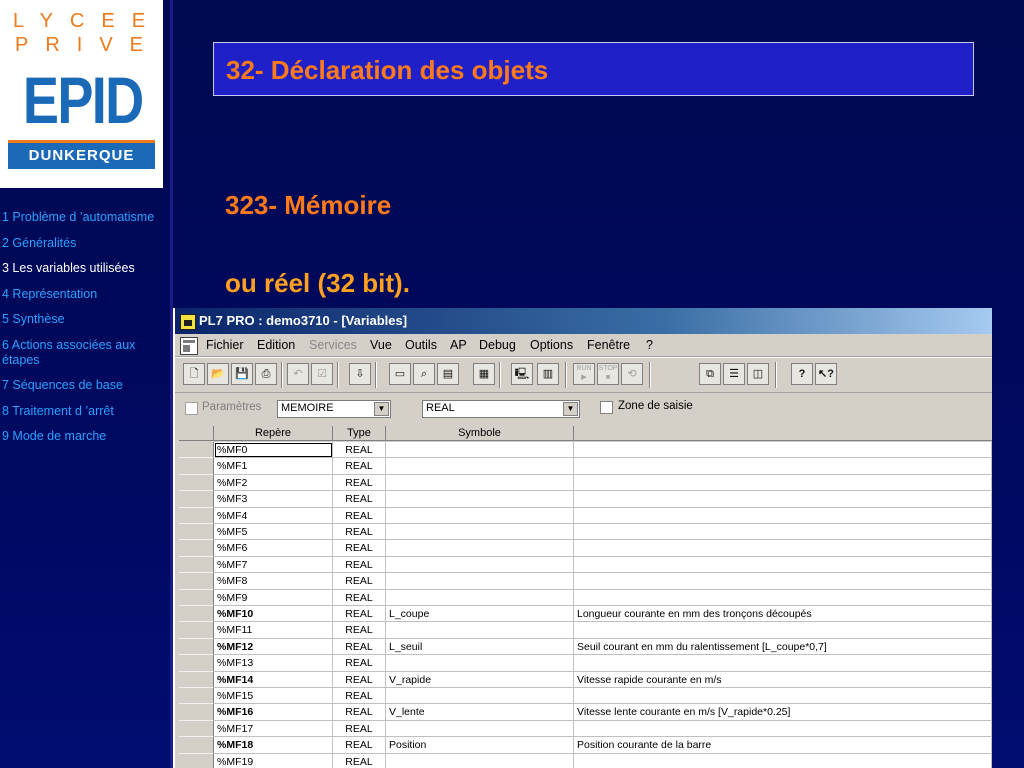 Image resolution: width=1024 pixels, height=768 pixels. Describe the element at coordinates (298, 374) in the screenshot. I see `undo-icon: ↶` at that location.